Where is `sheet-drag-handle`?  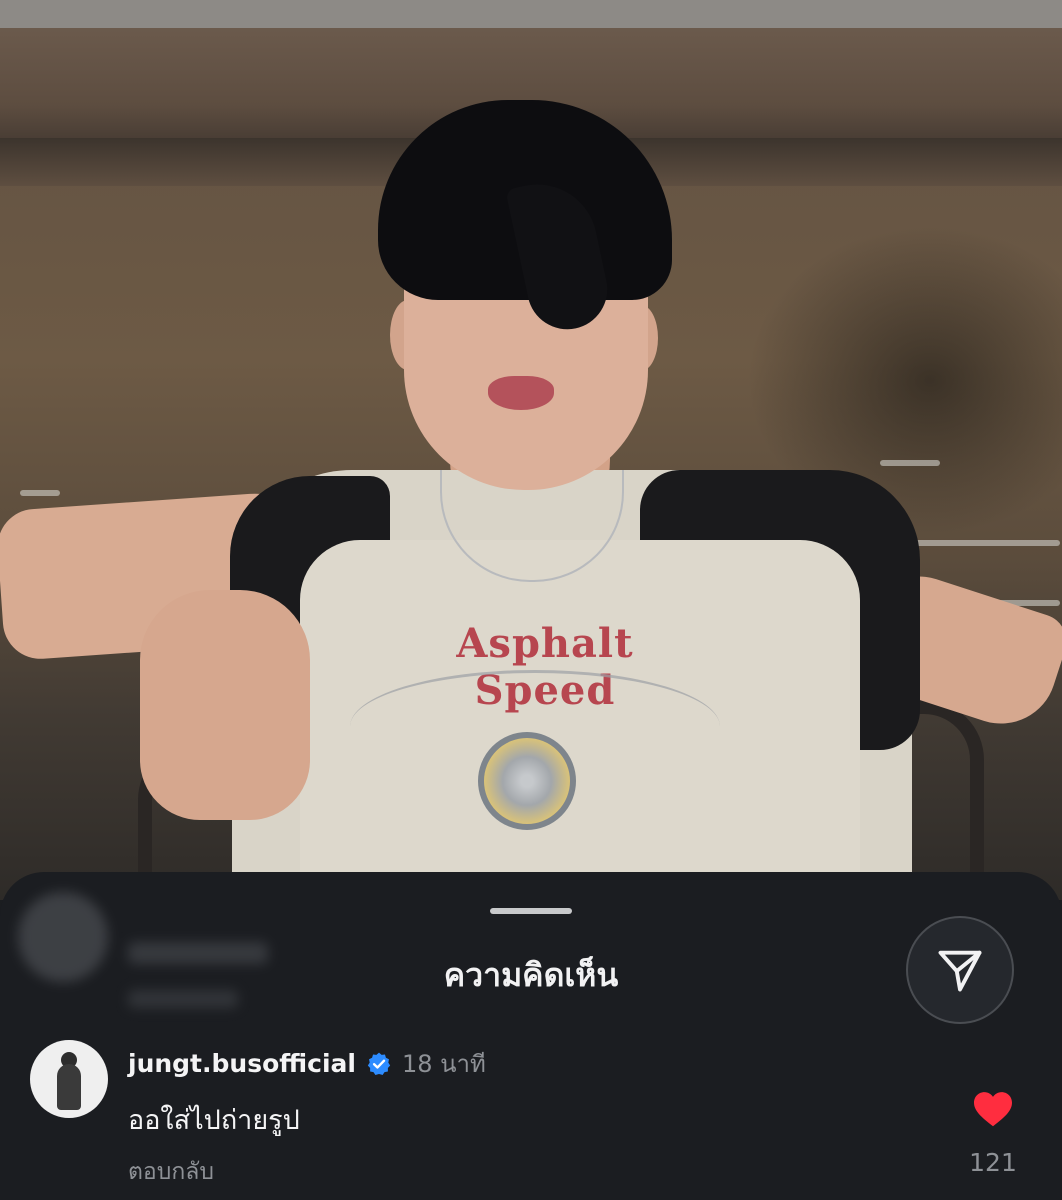
sheet-drag-handle is located at coordinates (531, 911).